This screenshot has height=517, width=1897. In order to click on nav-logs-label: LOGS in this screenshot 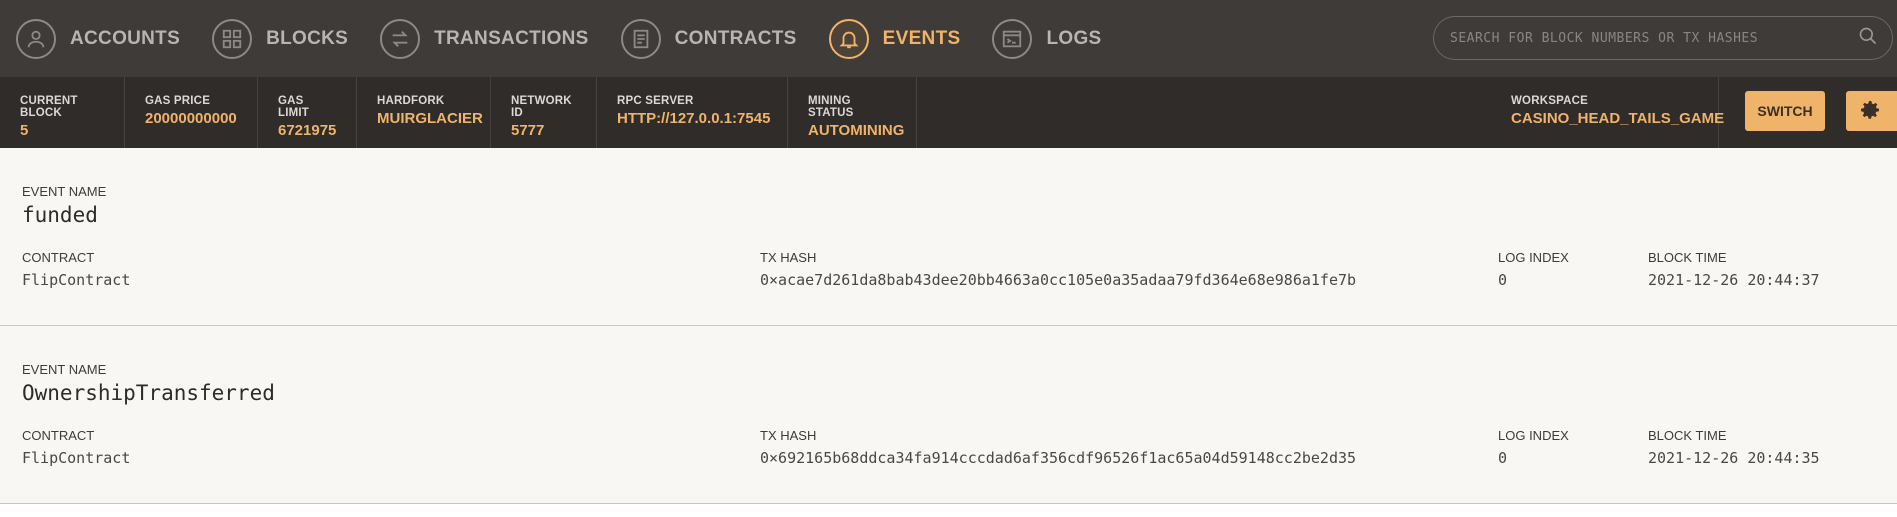, I will do `click(1074, 38)`.